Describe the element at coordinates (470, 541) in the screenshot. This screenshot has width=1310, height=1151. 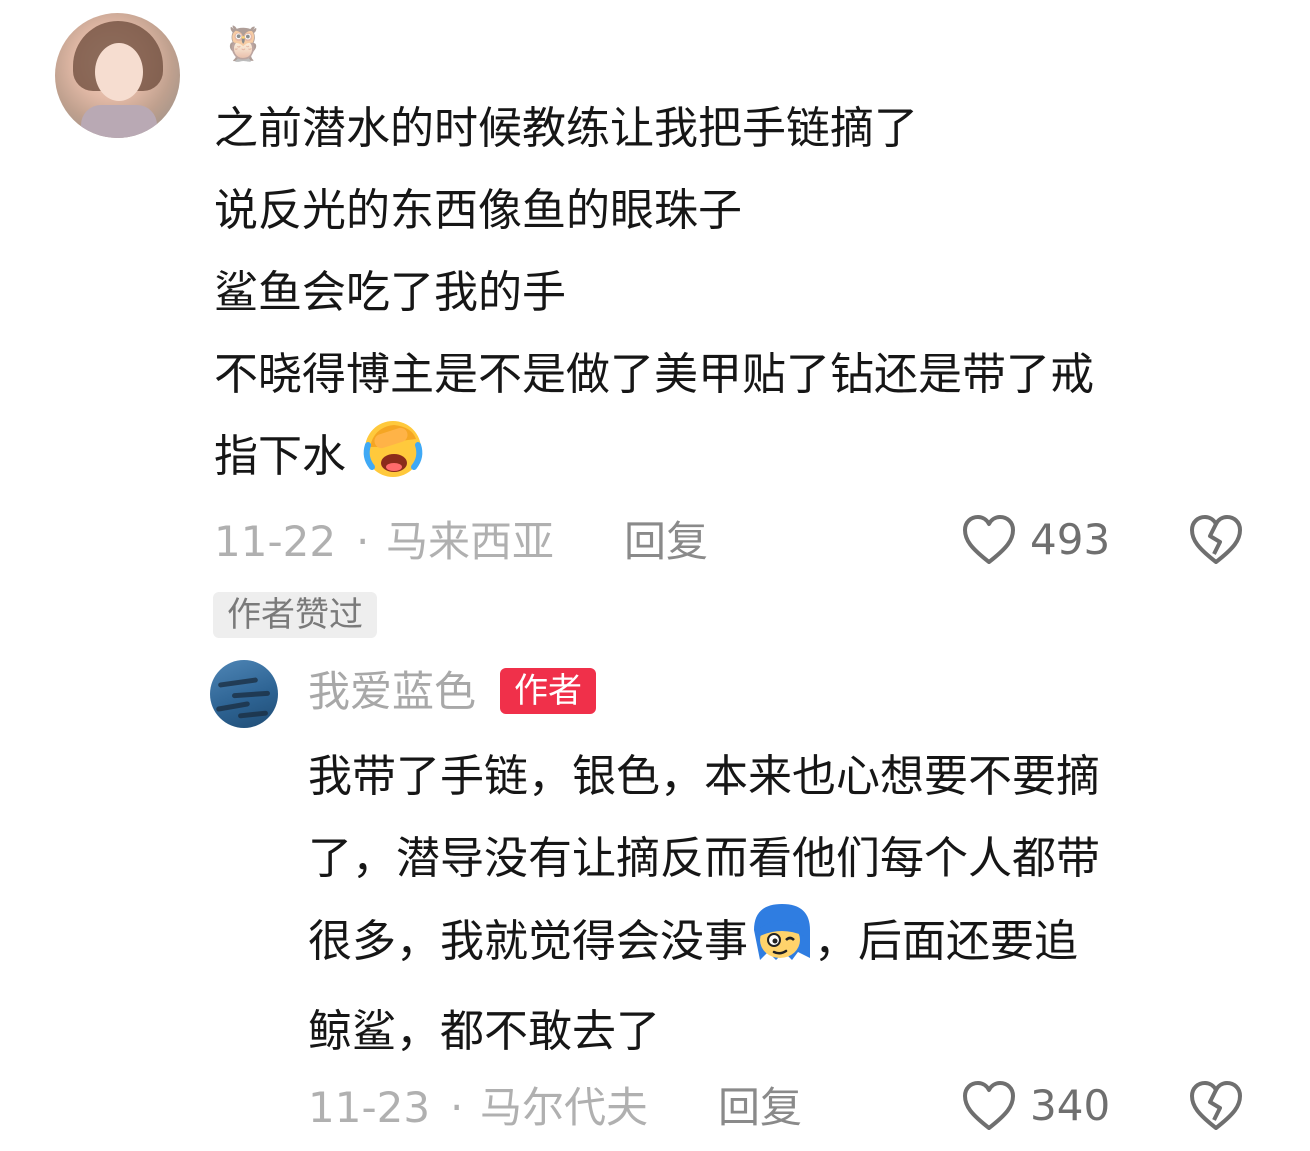
I see `comment-location: 马来西亚` at that location.